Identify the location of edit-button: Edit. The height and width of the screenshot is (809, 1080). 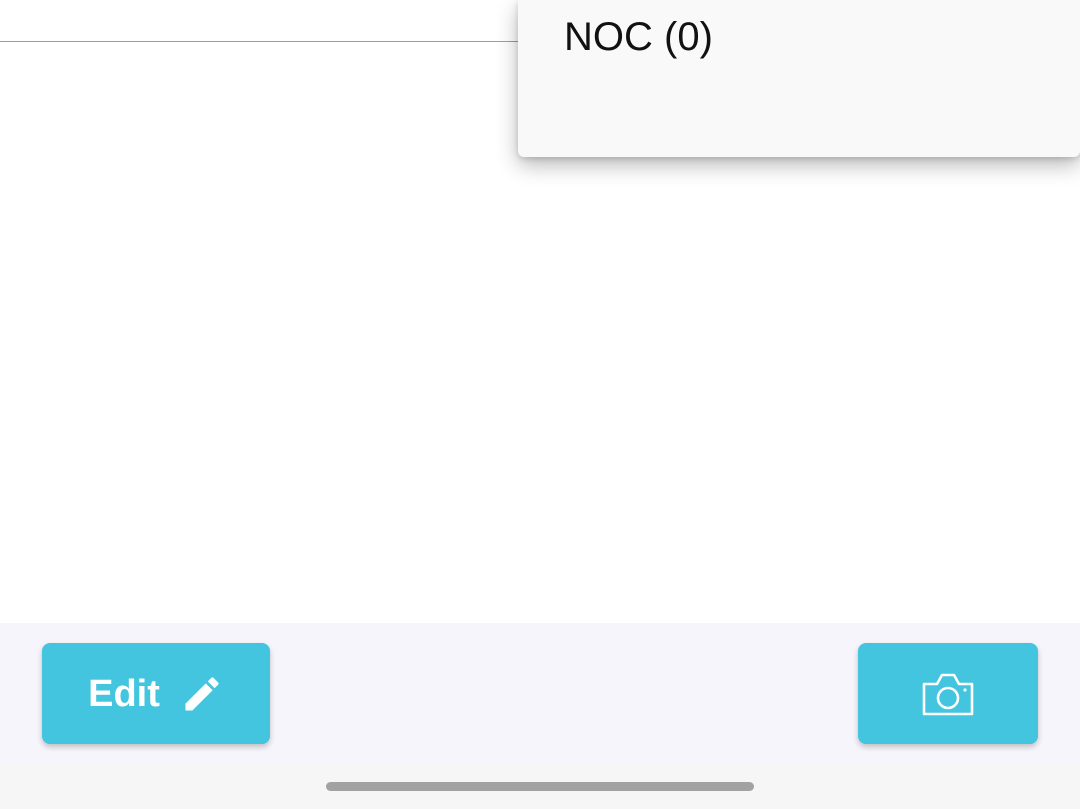
(156, 693).